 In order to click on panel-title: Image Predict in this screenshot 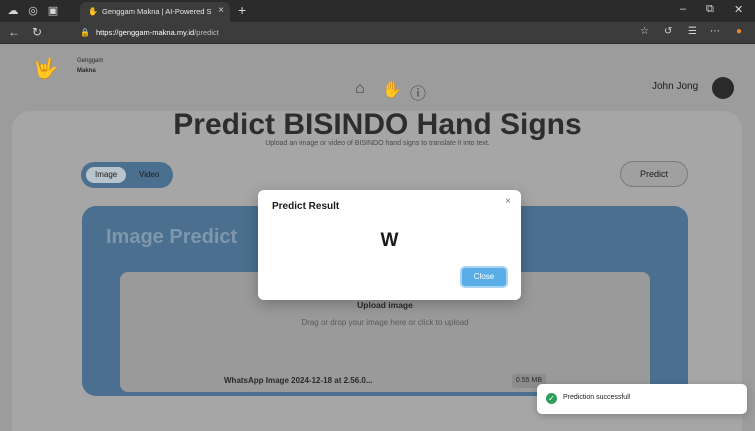, I will do `click(172, 237)`.